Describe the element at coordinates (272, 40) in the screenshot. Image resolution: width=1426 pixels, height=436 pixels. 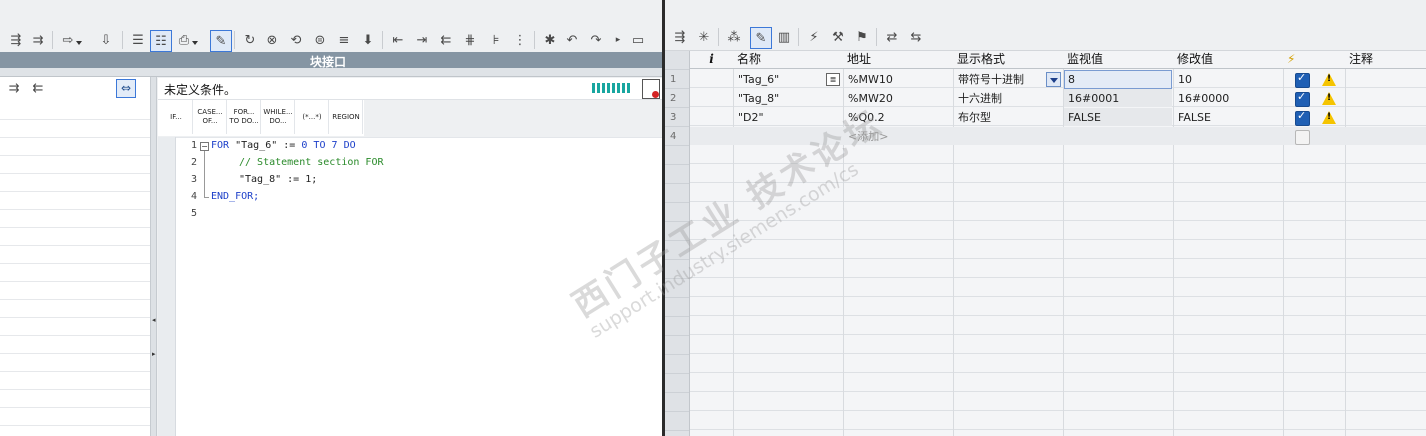
I see `monitor-off-icon: ⊗` at that location.